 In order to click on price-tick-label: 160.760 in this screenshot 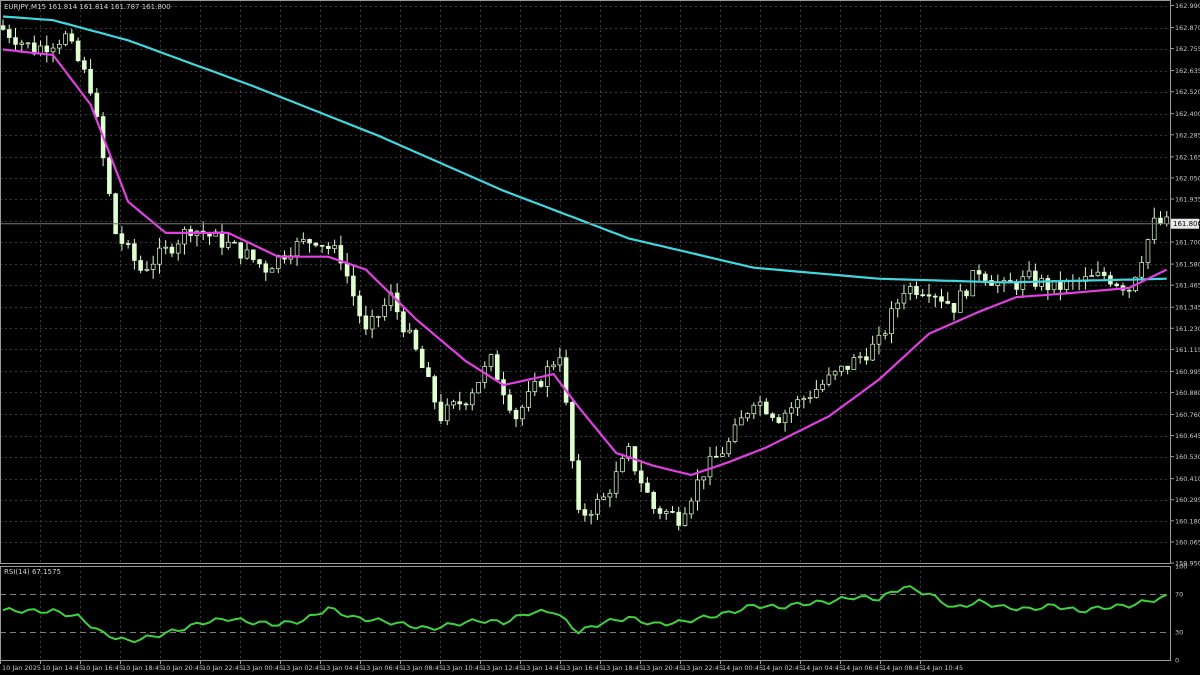, I will do `click(1187, 415)`.